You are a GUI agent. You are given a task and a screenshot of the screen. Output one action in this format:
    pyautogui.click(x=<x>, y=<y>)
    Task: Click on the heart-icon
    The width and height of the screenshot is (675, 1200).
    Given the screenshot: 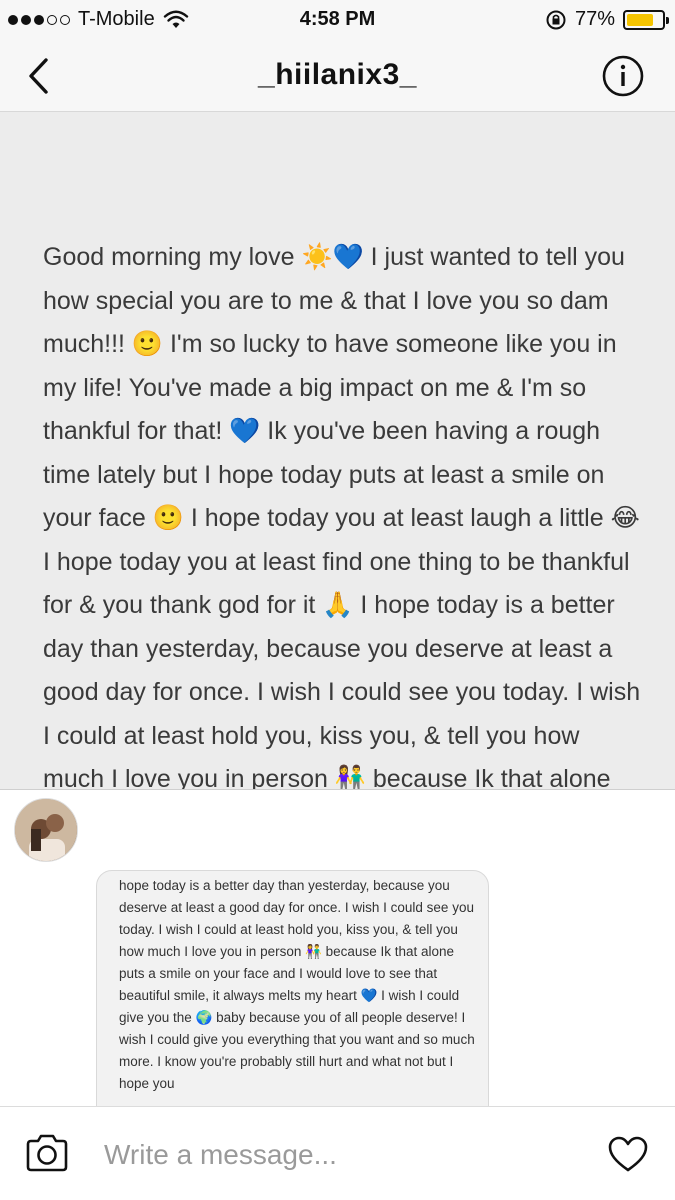 What is the action you would take?
    pyautogui.click(x=628, y=1154)
    